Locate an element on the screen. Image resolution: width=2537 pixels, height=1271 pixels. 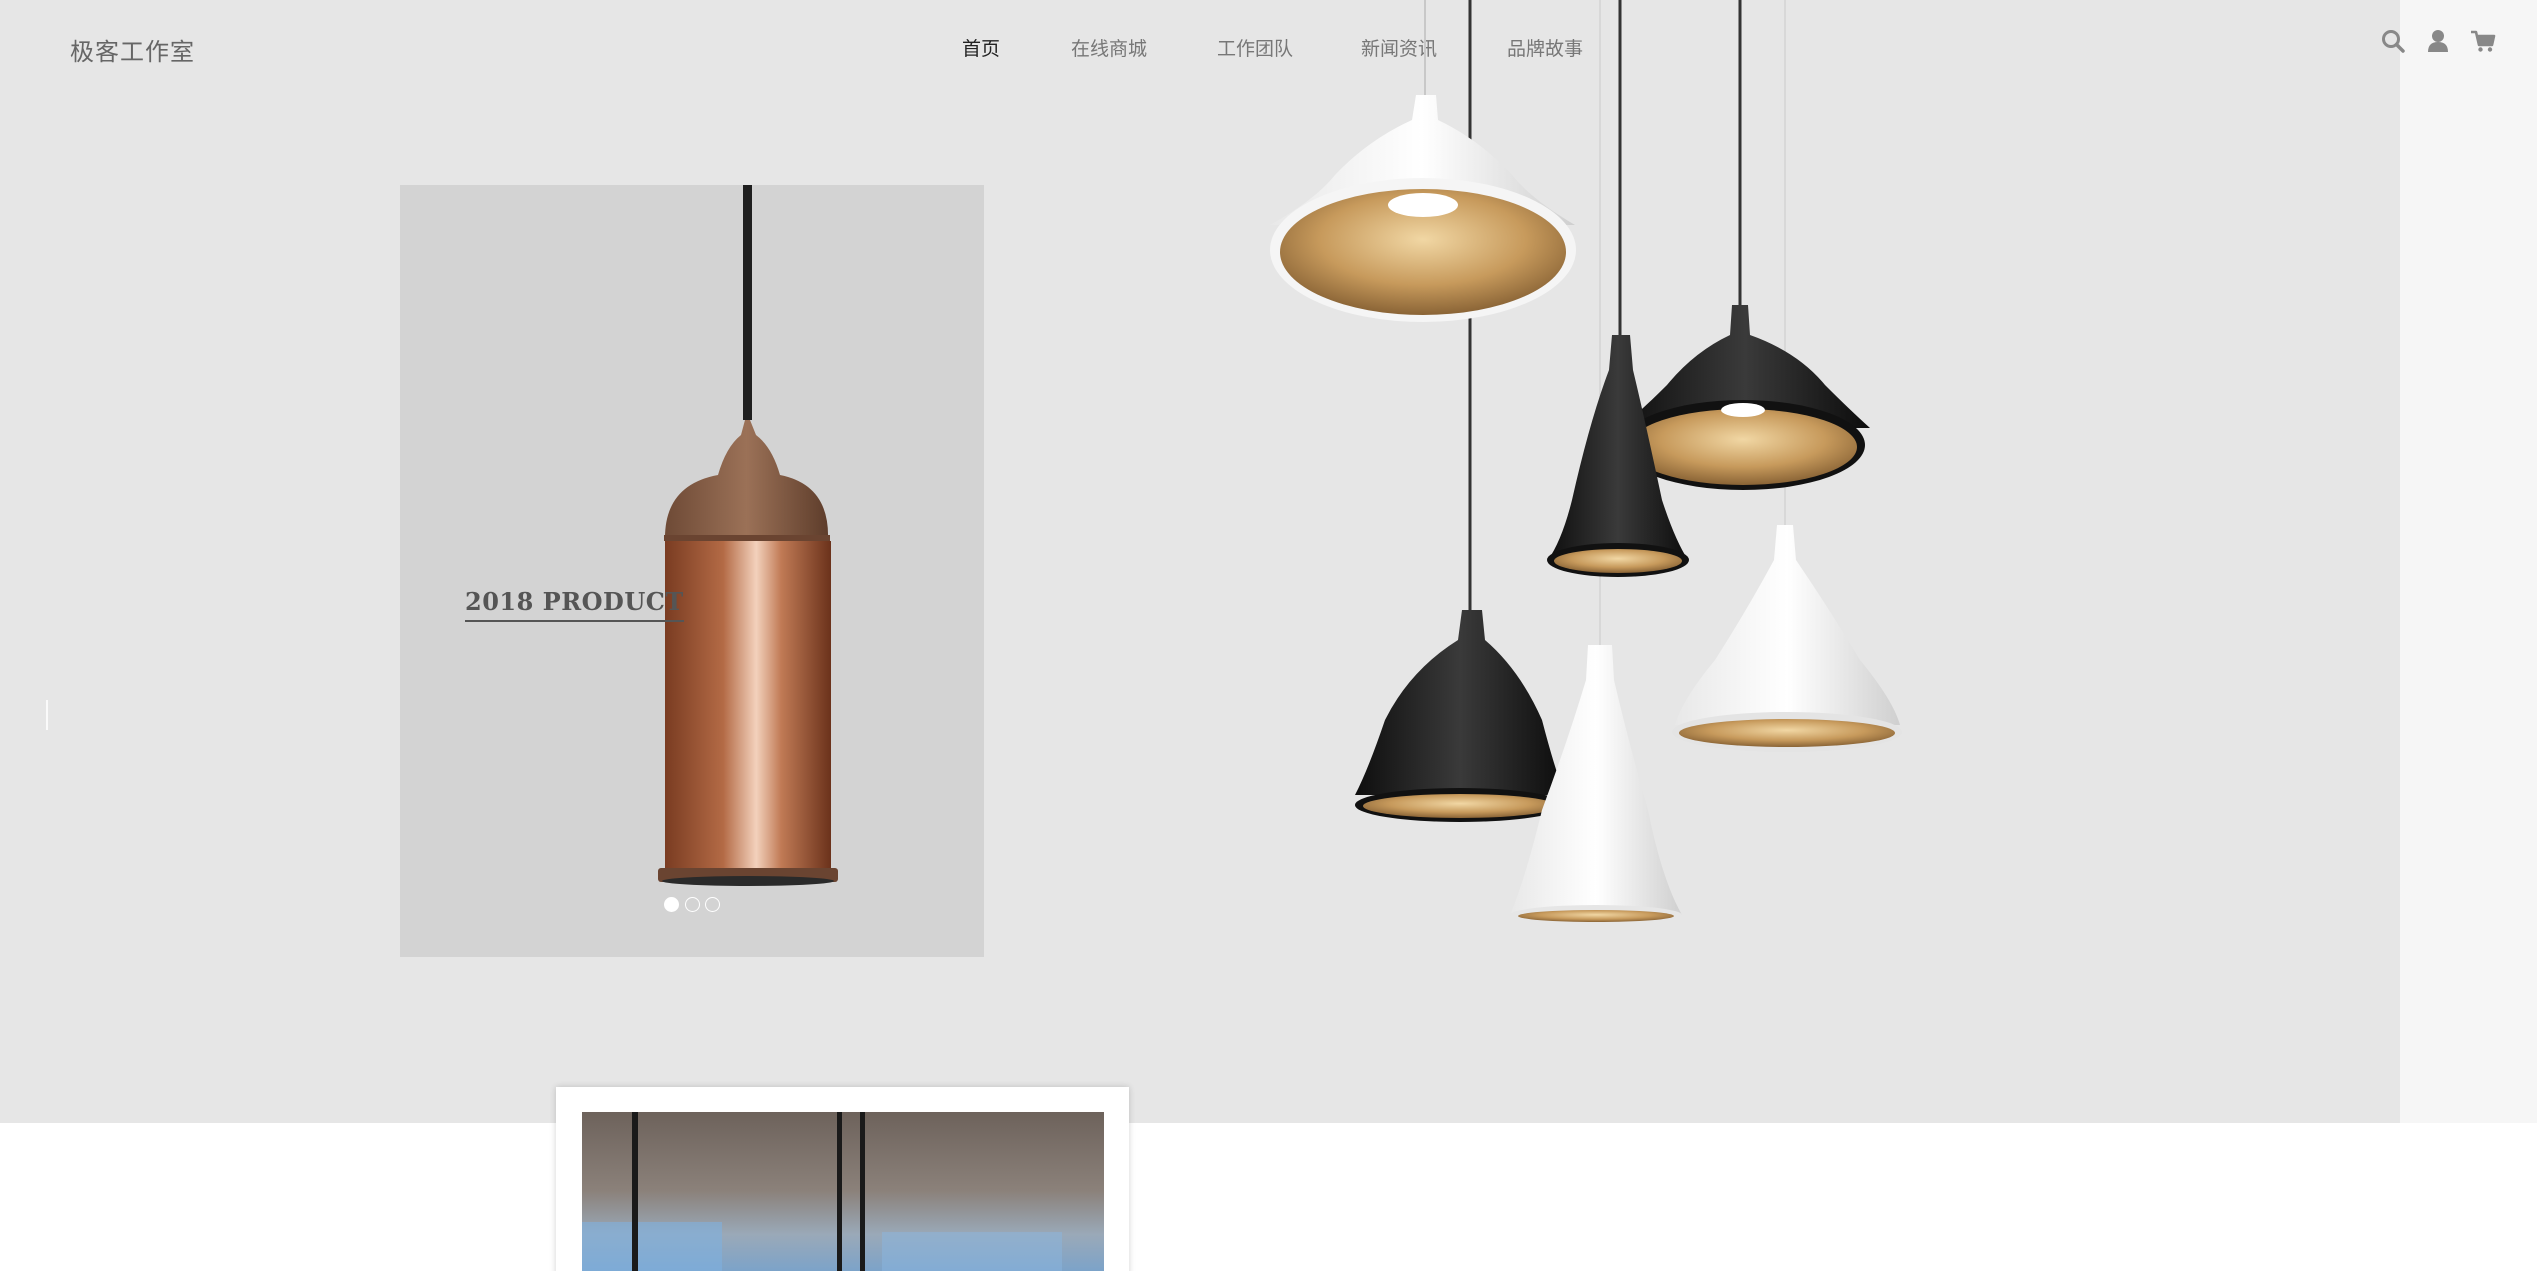
slider-prev-arrow is located at coordinates (47, 715).